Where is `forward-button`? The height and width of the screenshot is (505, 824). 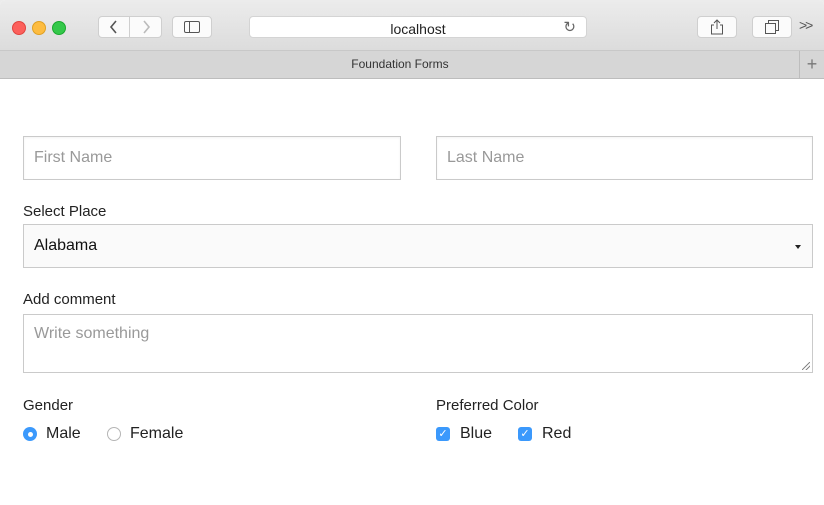
forward-button is located at coordinates (146, 27).